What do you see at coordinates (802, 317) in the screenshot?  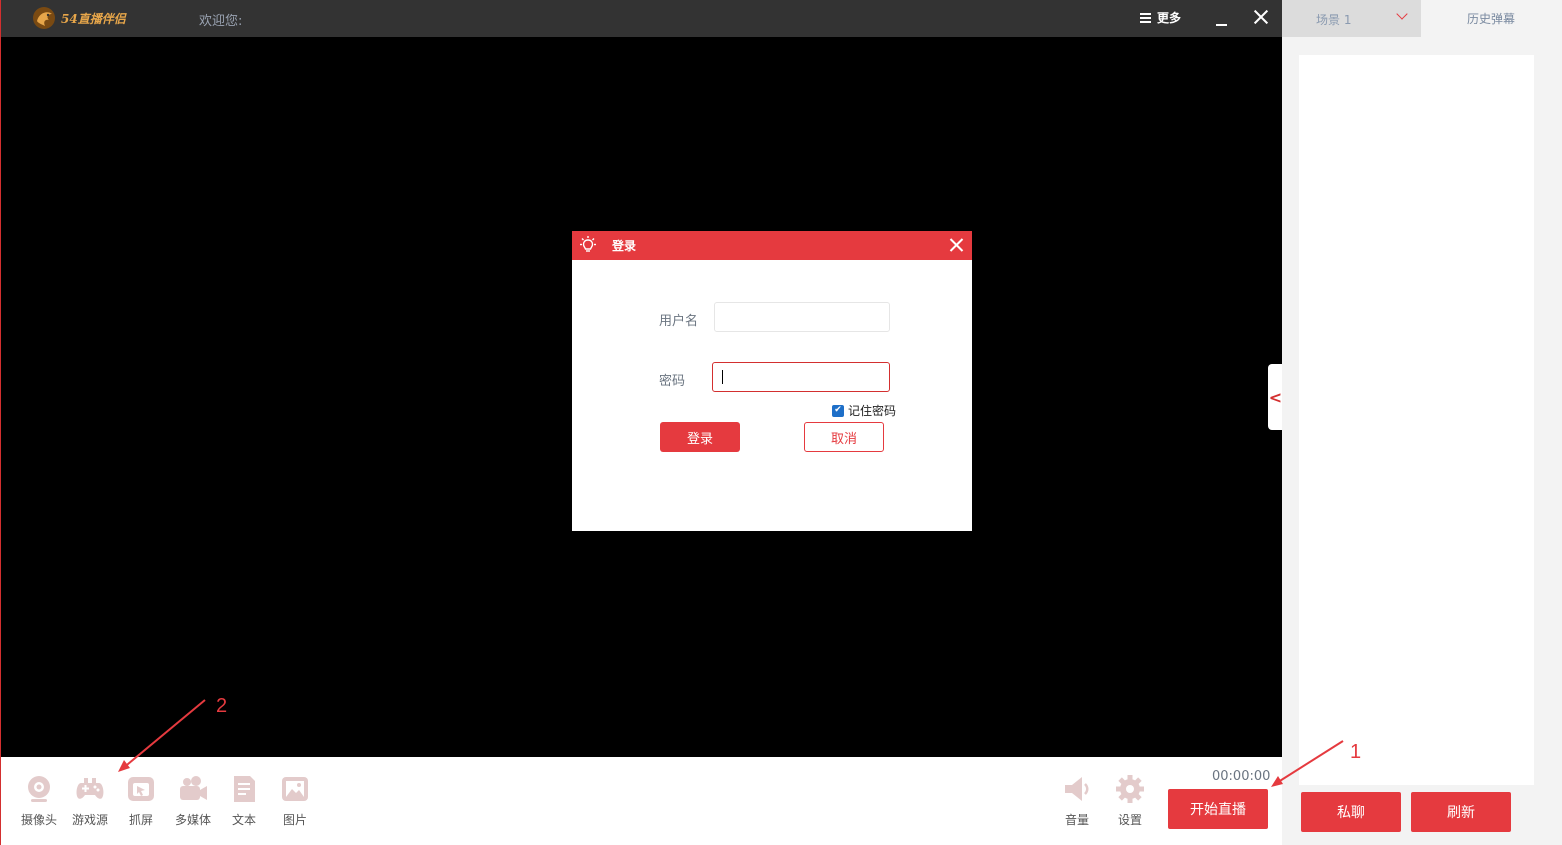 I see `username-input` at bounding box center [802, 317].